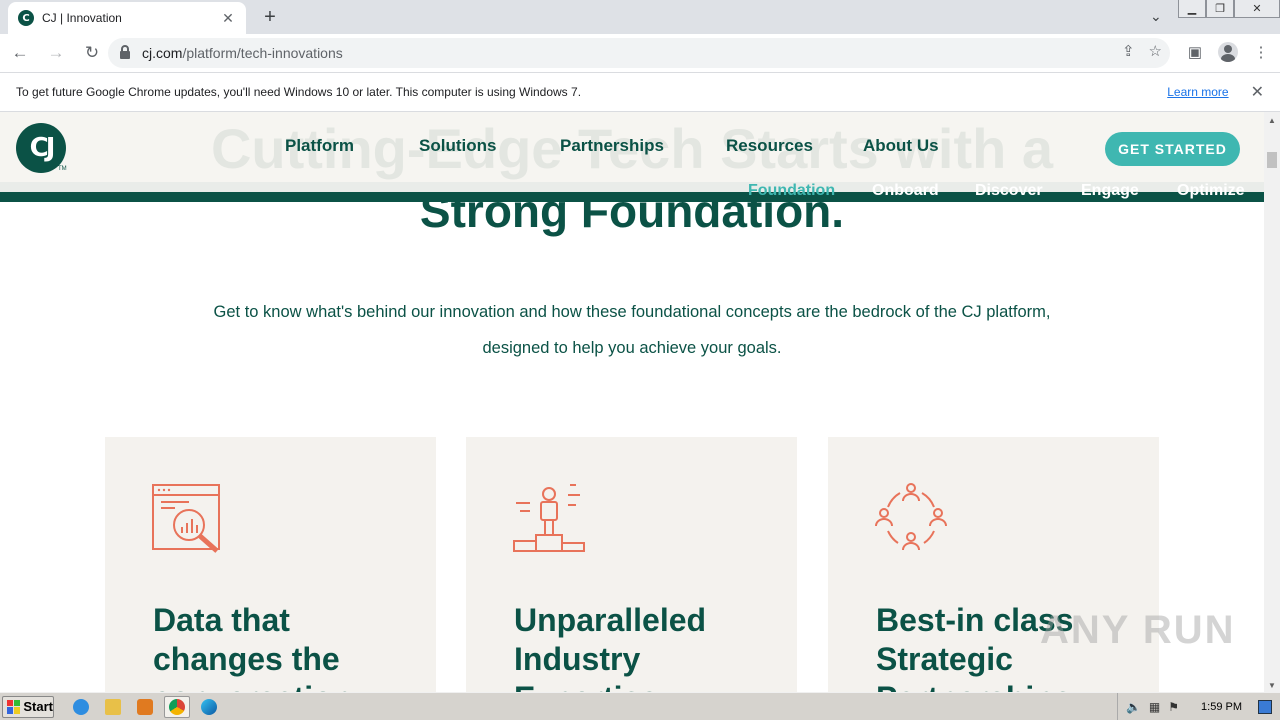 The image size is (1280, 720). I want to click on subnav-optimize: Optimize, so click(1211, 191).